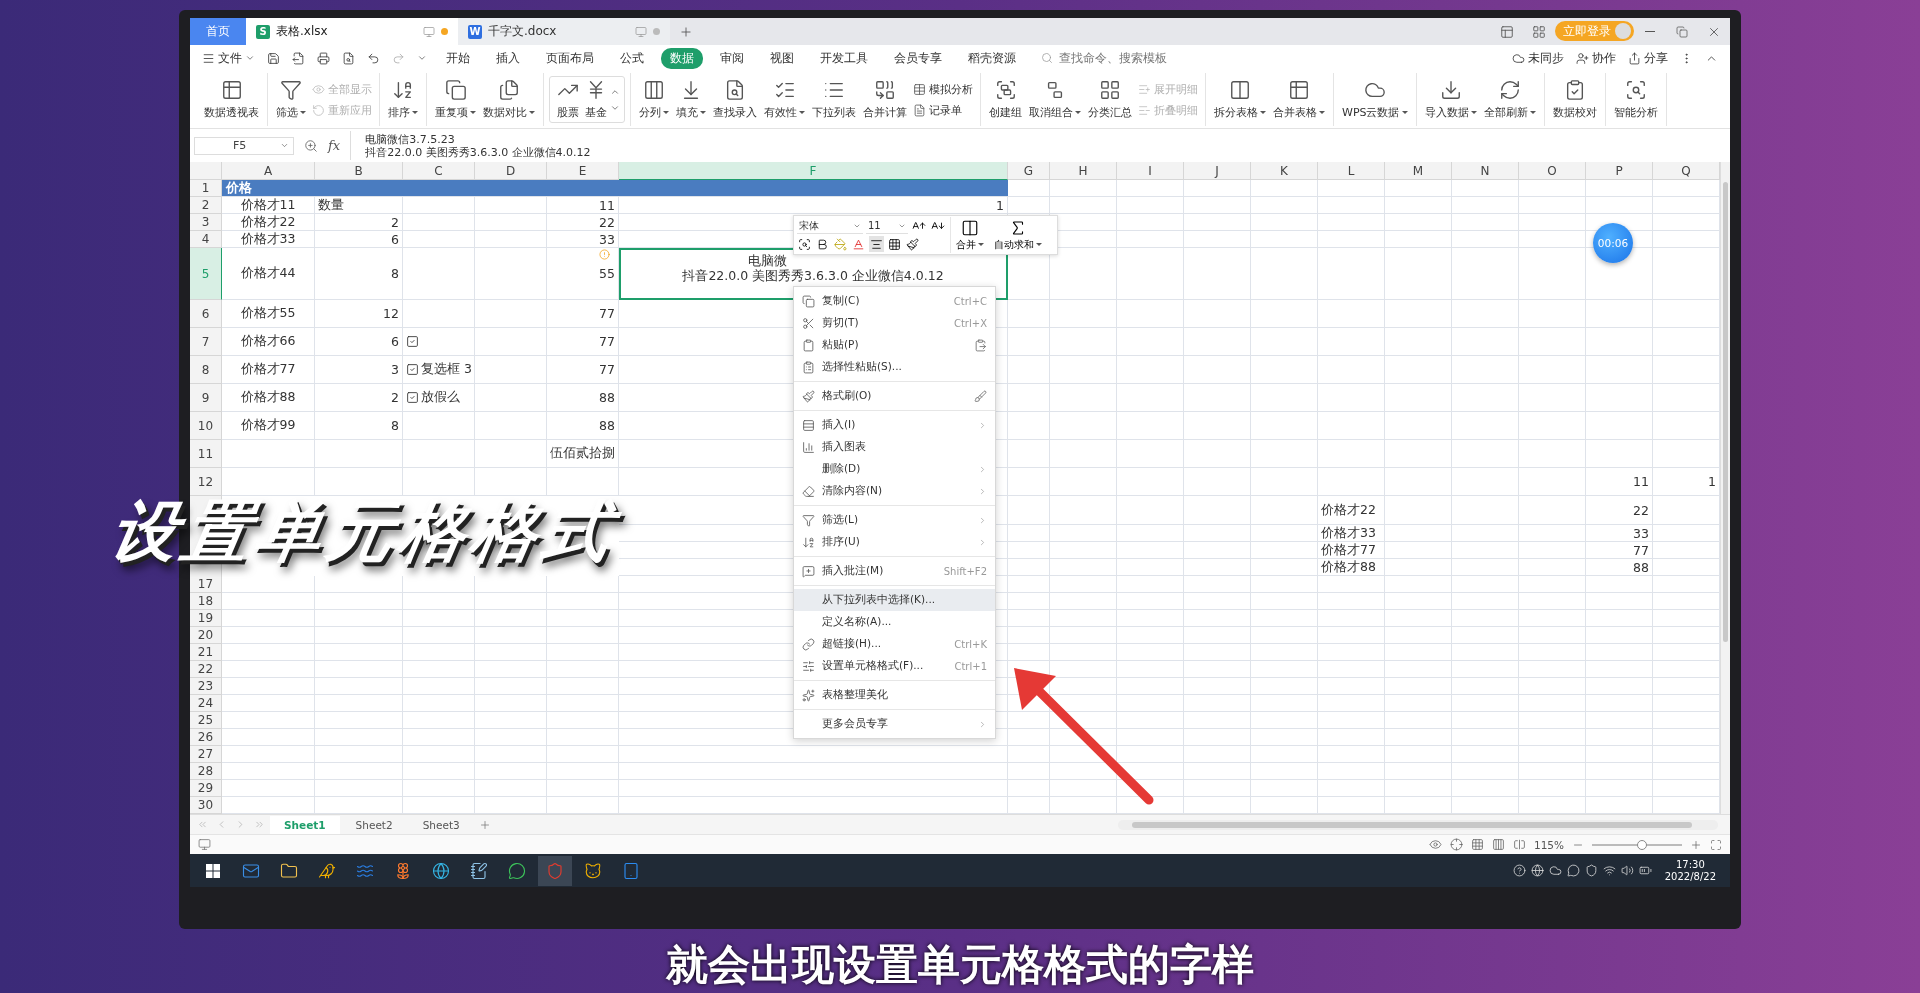 The image size is (1920, 993). Describe the element at coordinates (992, 58) in the screenshot. I see `ribbon-tab: 稻壳资源` at that location.